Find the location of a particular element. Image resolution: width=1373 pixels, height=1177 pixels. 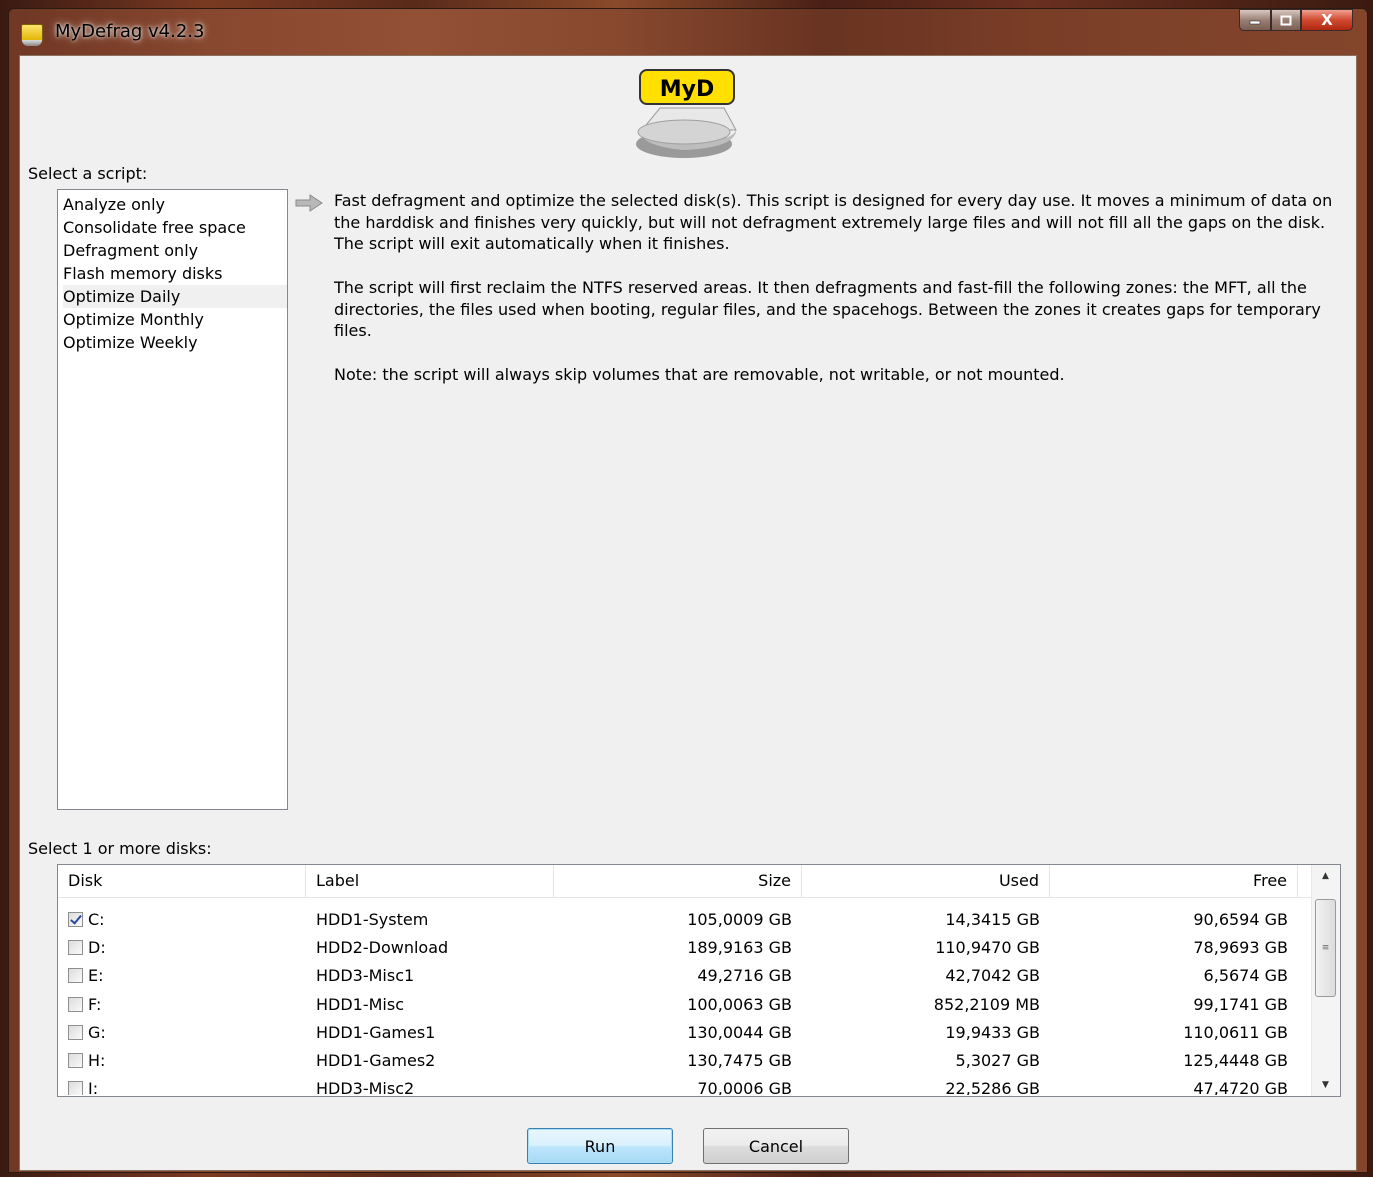

disk-used-cell: 19,9433 GB is located at coordinates (992, 1032).